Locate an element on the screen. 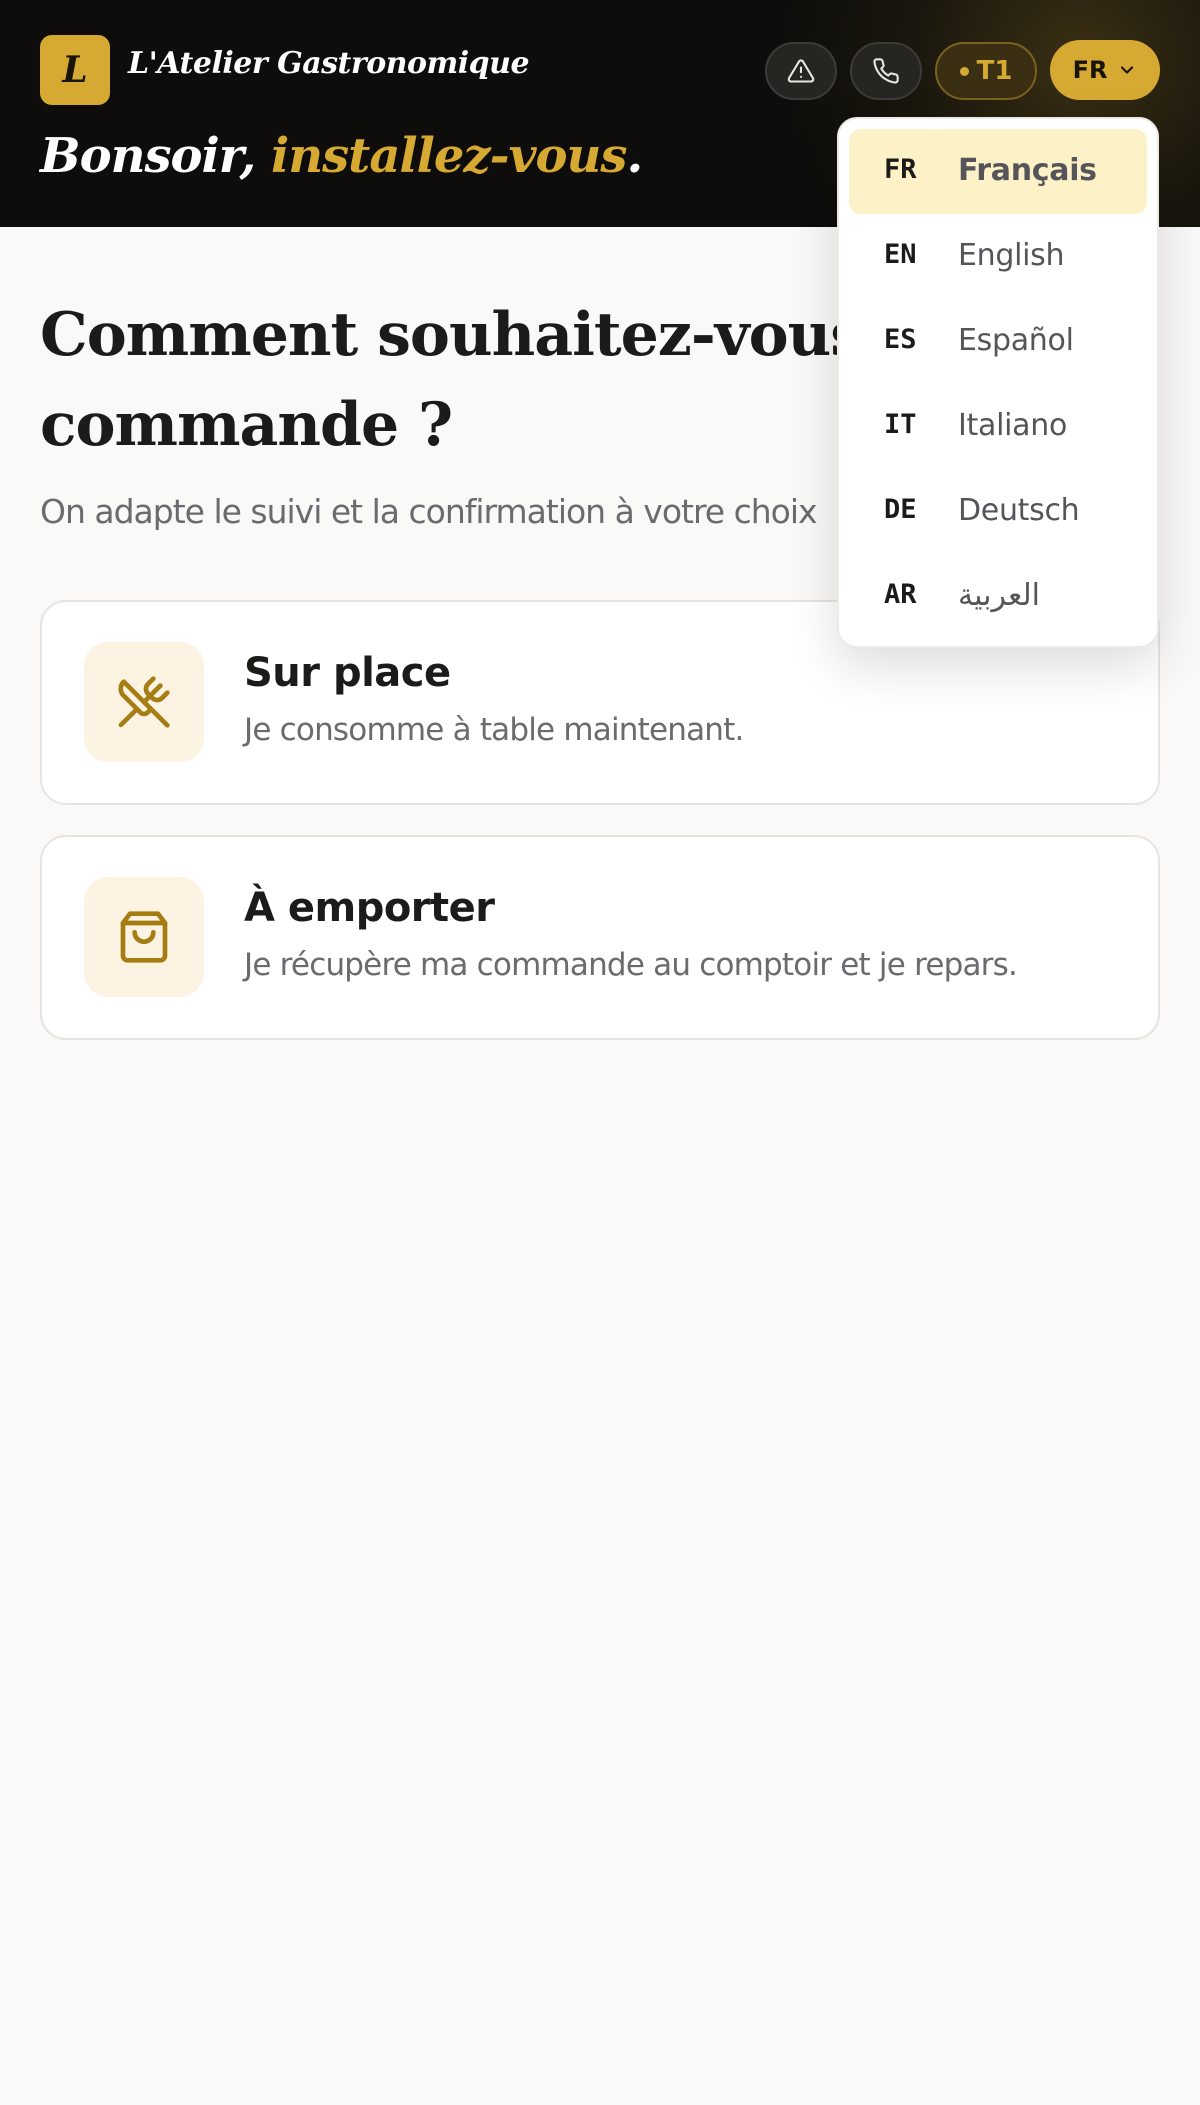 This screenshot has width=1200, height=2105. greeting-accent: installez-vous is located at coordinates (448, 156).